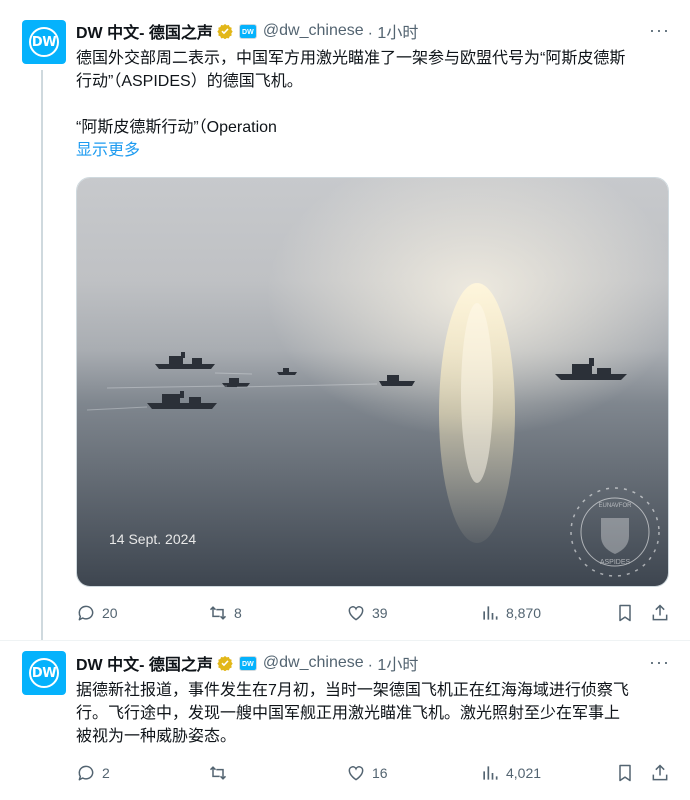  What do you see at coordinates (110, 613) in the screenshot?
I see `reply-count: 20` at bounding box center [110, 613].